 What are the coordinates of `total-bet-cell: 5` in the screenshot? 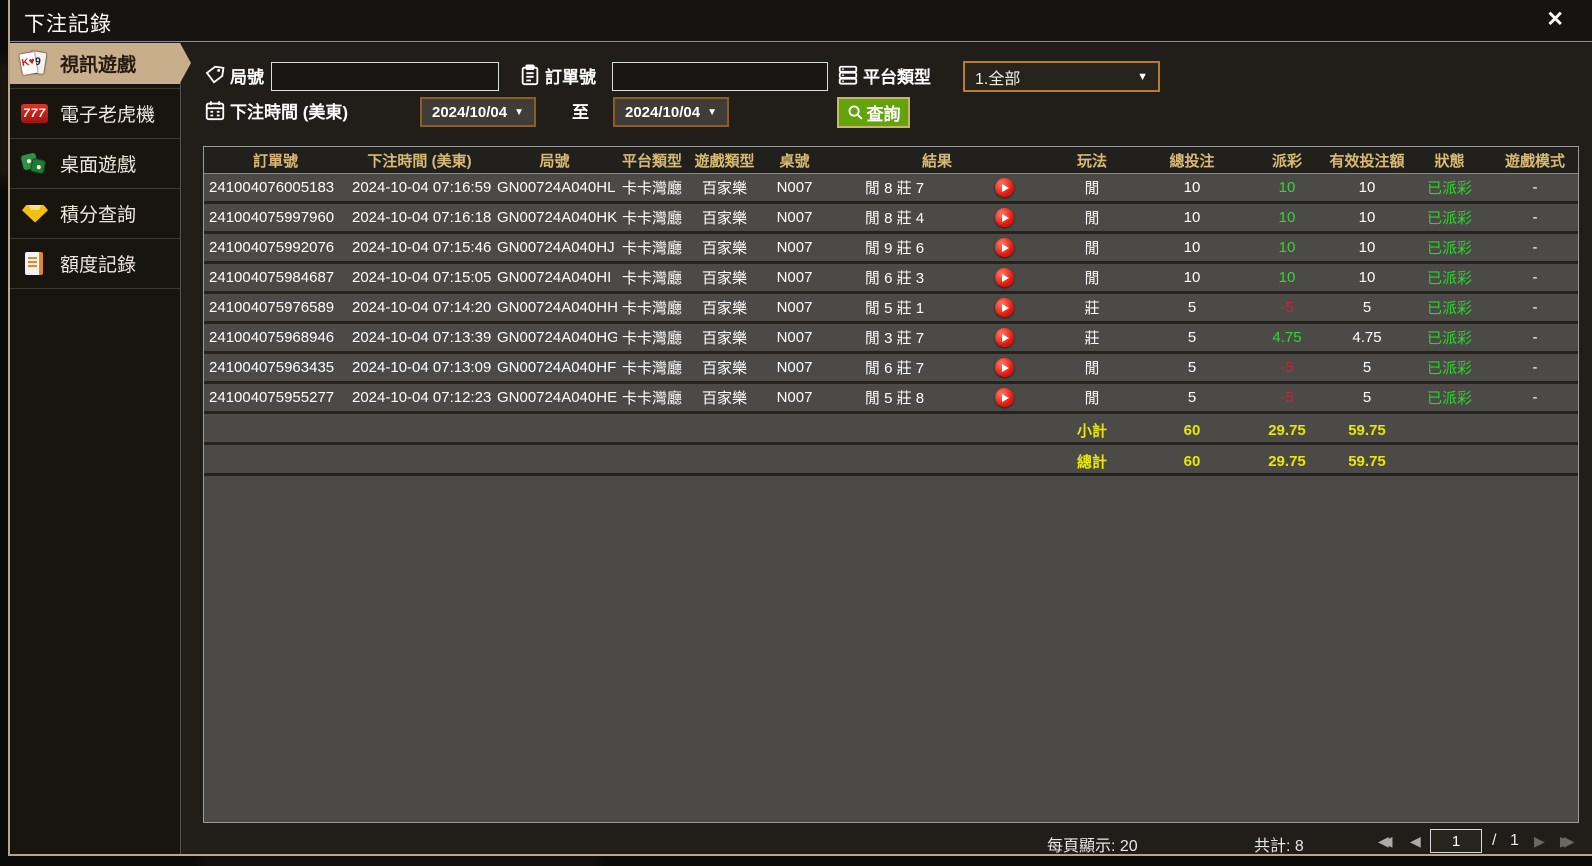 It's located at (1192, 397).